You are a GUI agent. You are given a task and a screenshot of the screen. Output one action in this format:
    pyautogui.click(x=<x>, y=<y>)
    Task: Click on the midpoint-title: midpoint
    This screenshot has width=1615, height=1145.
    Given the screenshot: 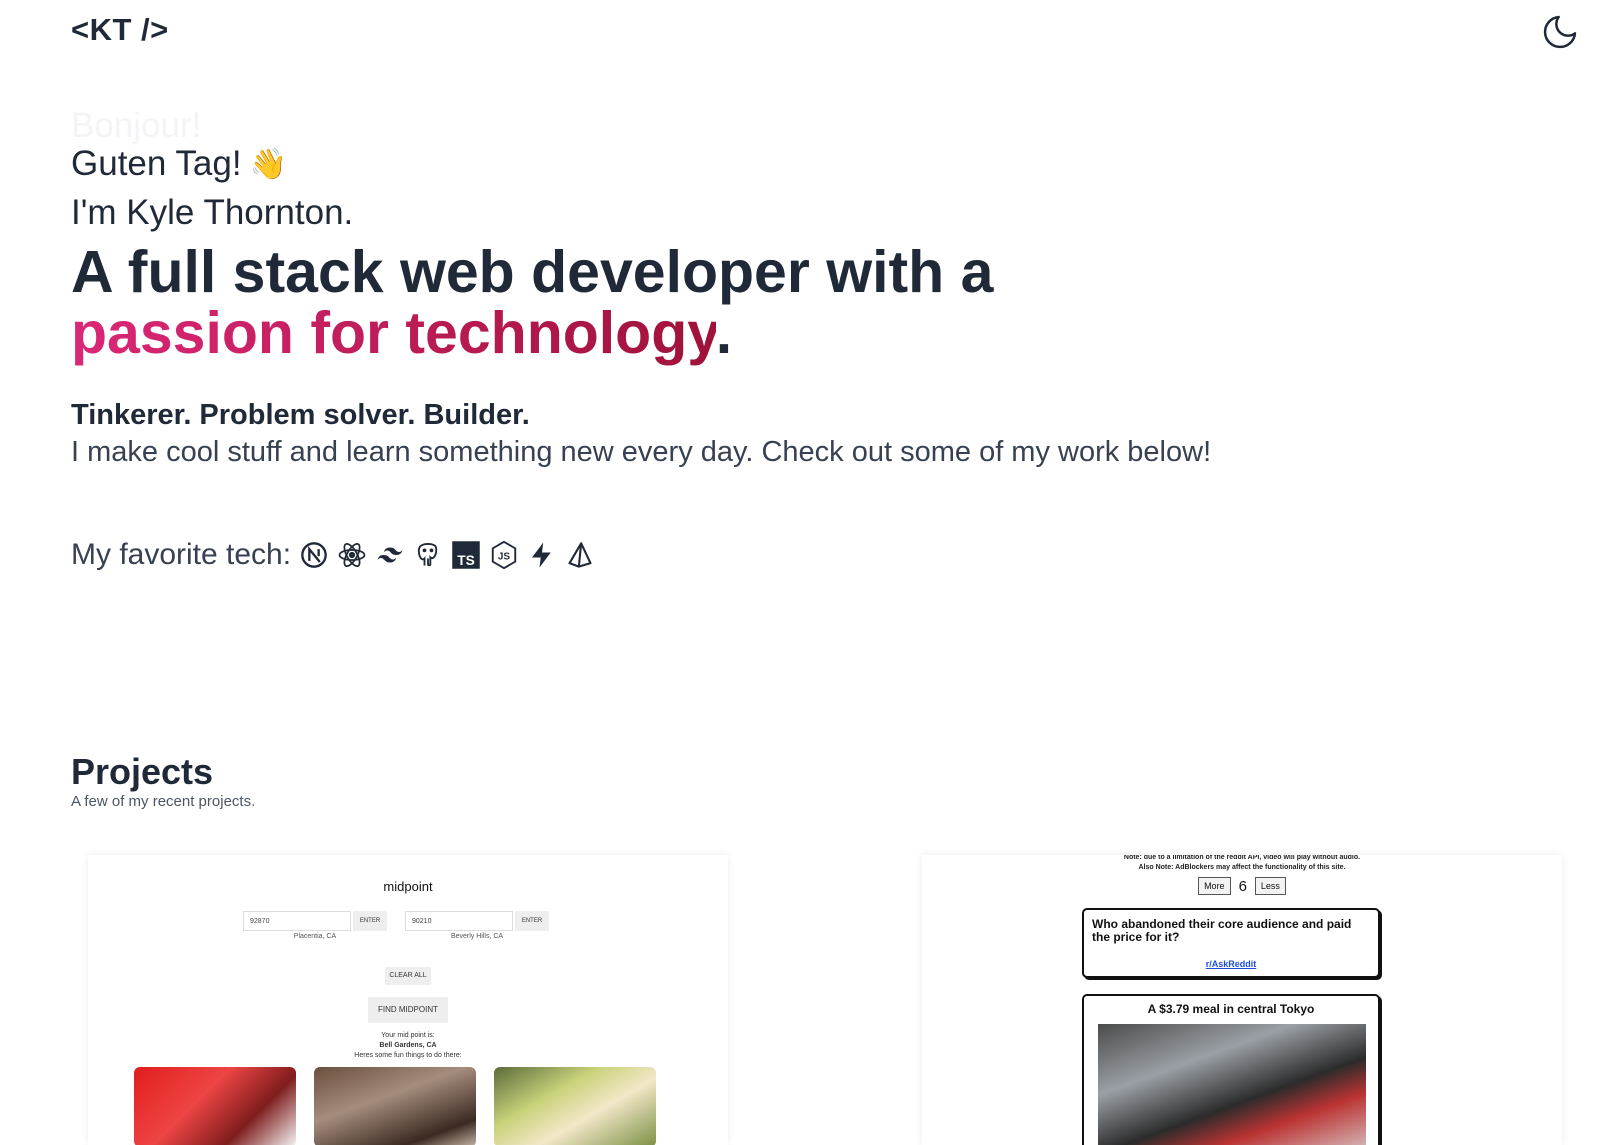 What is the action you would take?
    pyautogui.click(x=408, y=886)
    